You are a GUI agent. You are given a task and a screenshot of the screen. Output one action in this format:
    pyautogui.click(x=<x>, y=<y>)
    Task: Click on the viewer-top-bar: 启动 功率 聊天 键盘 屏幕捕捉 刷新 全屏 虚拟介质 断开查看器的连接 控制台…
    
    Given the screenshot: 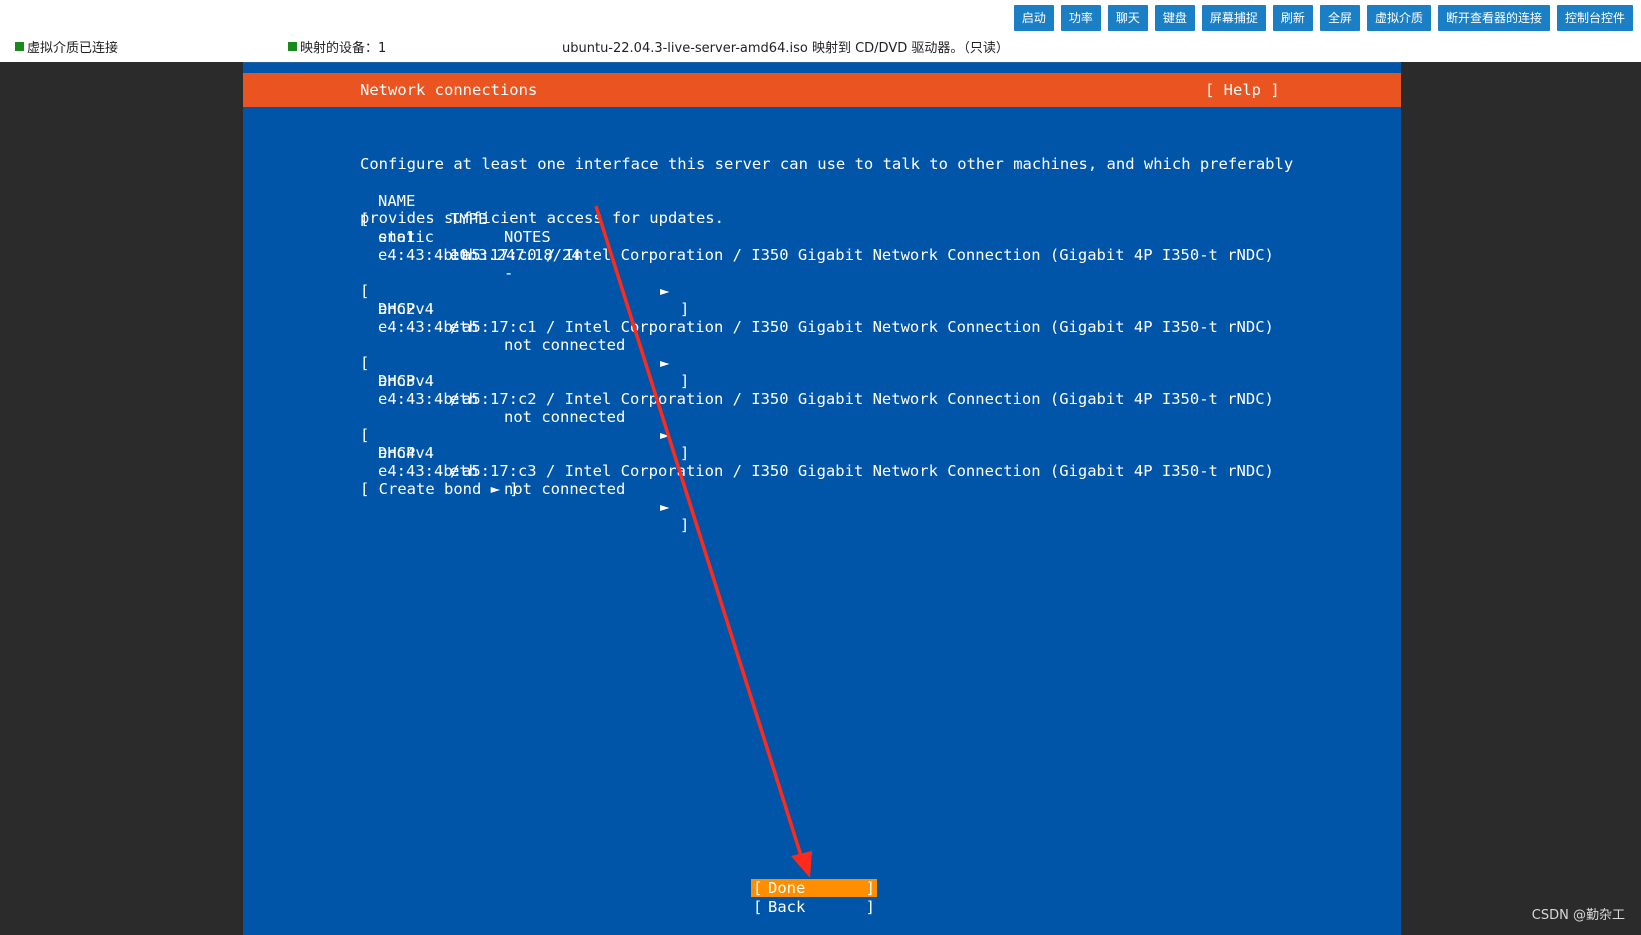 What is the action you would take?
    pyautogui.click(x=820, y=31)
    